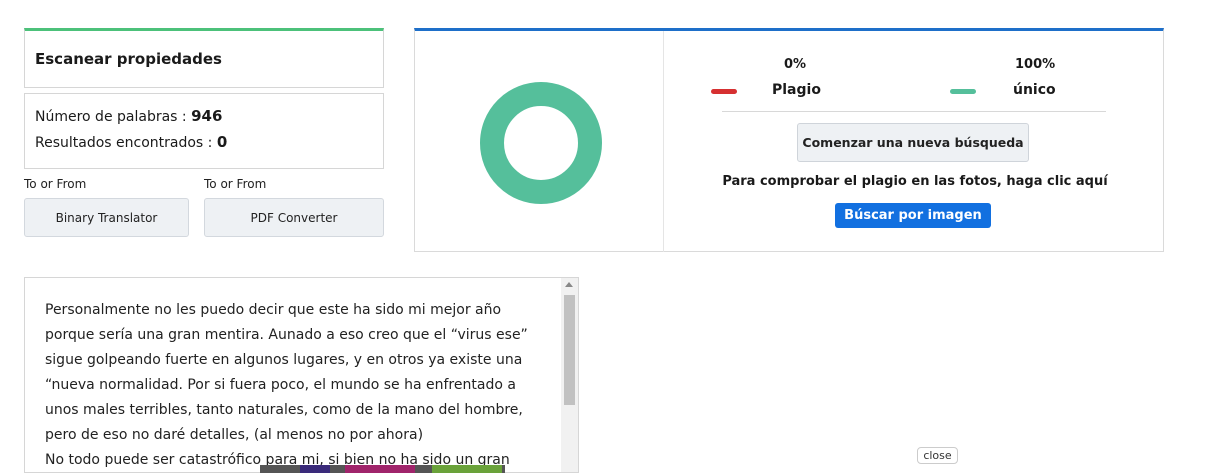  Describe the element at coordinates (222, 142) in the screenshot. I see `results-count-value: 0` at that location.